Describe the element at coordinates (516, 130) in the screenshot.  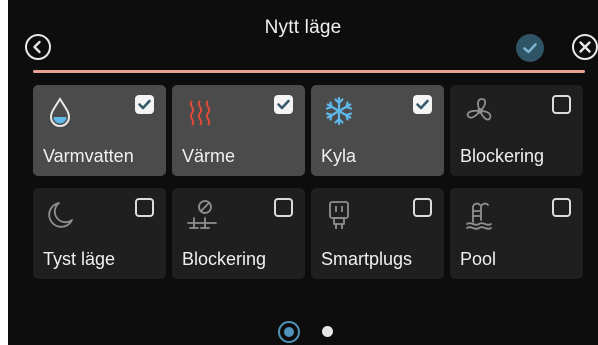
I see `tile-blockering-fan: Blockering` at that location.